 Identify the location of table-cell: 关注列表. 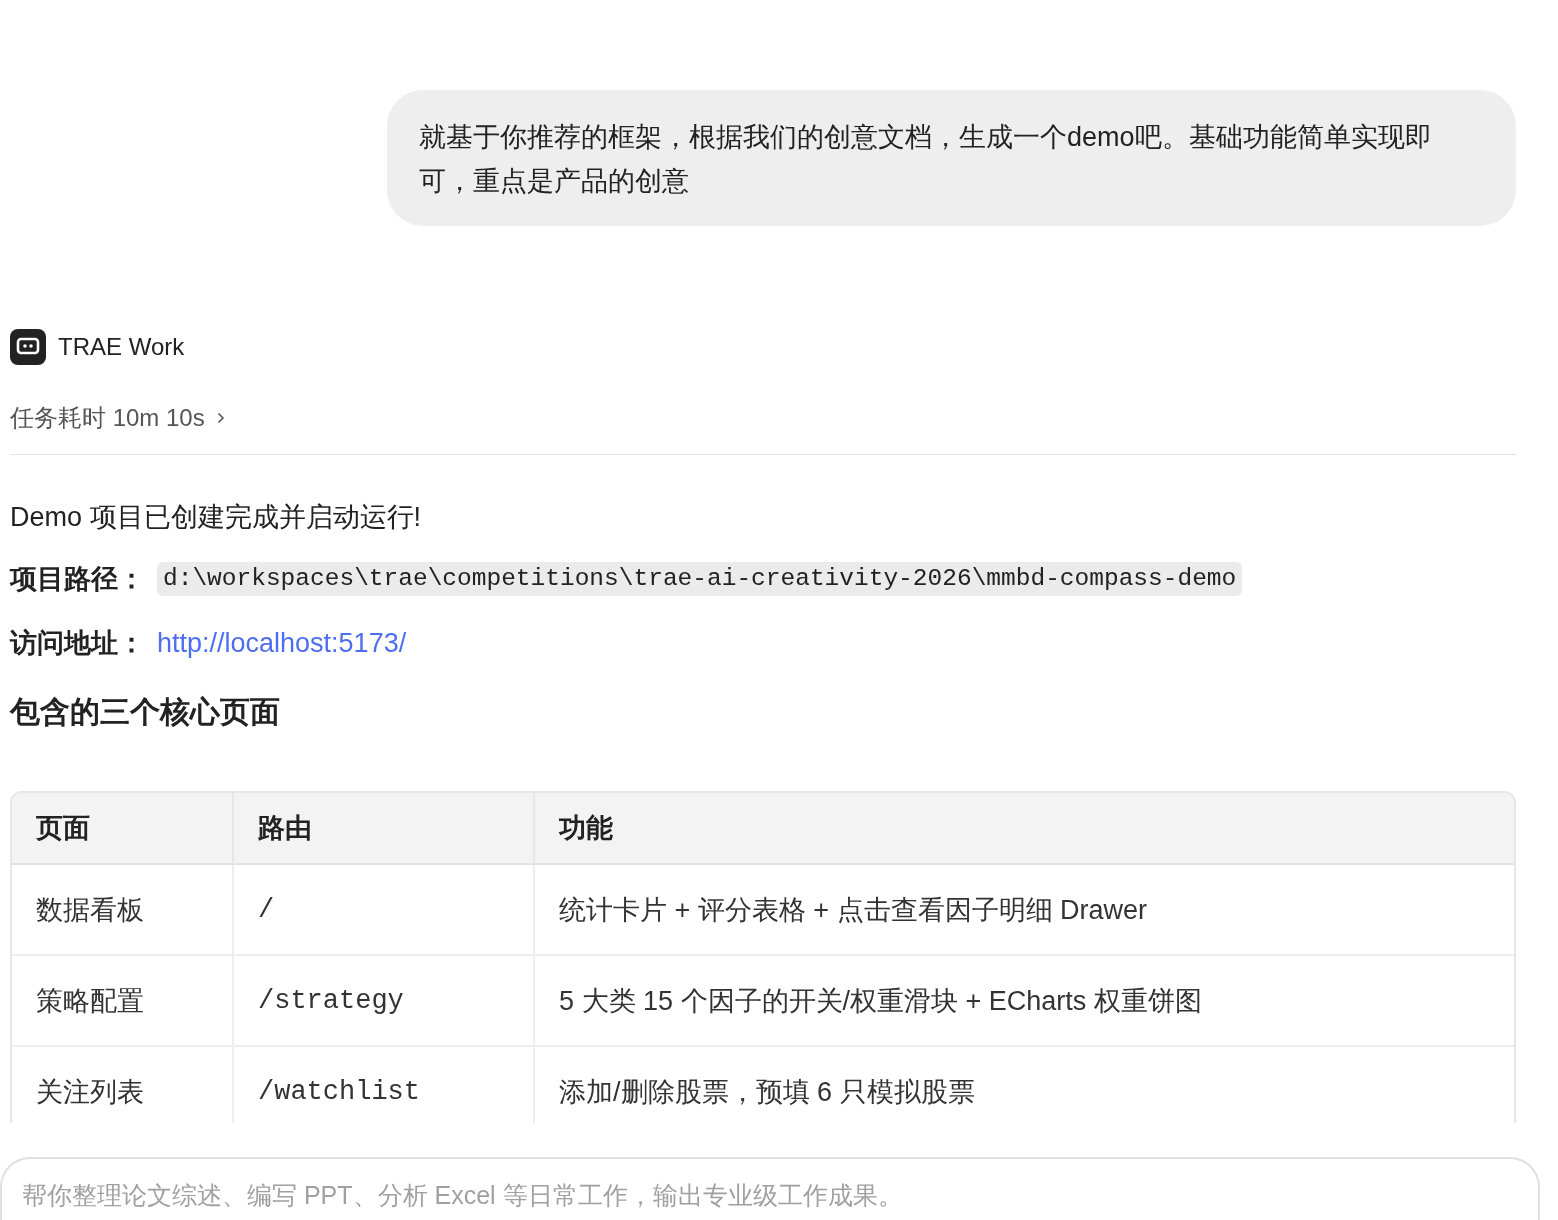
(123, 1085).